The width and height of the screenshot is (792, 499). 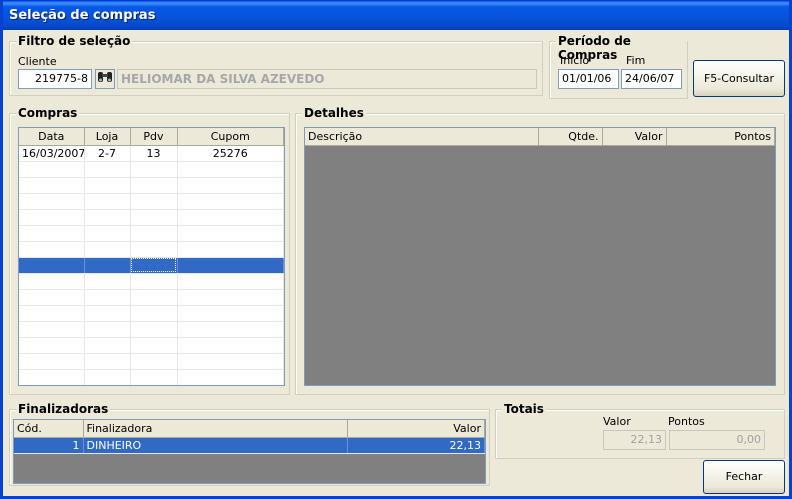 I want to click on totais-pontos-field: 0,00, so click(x=717, y=440).